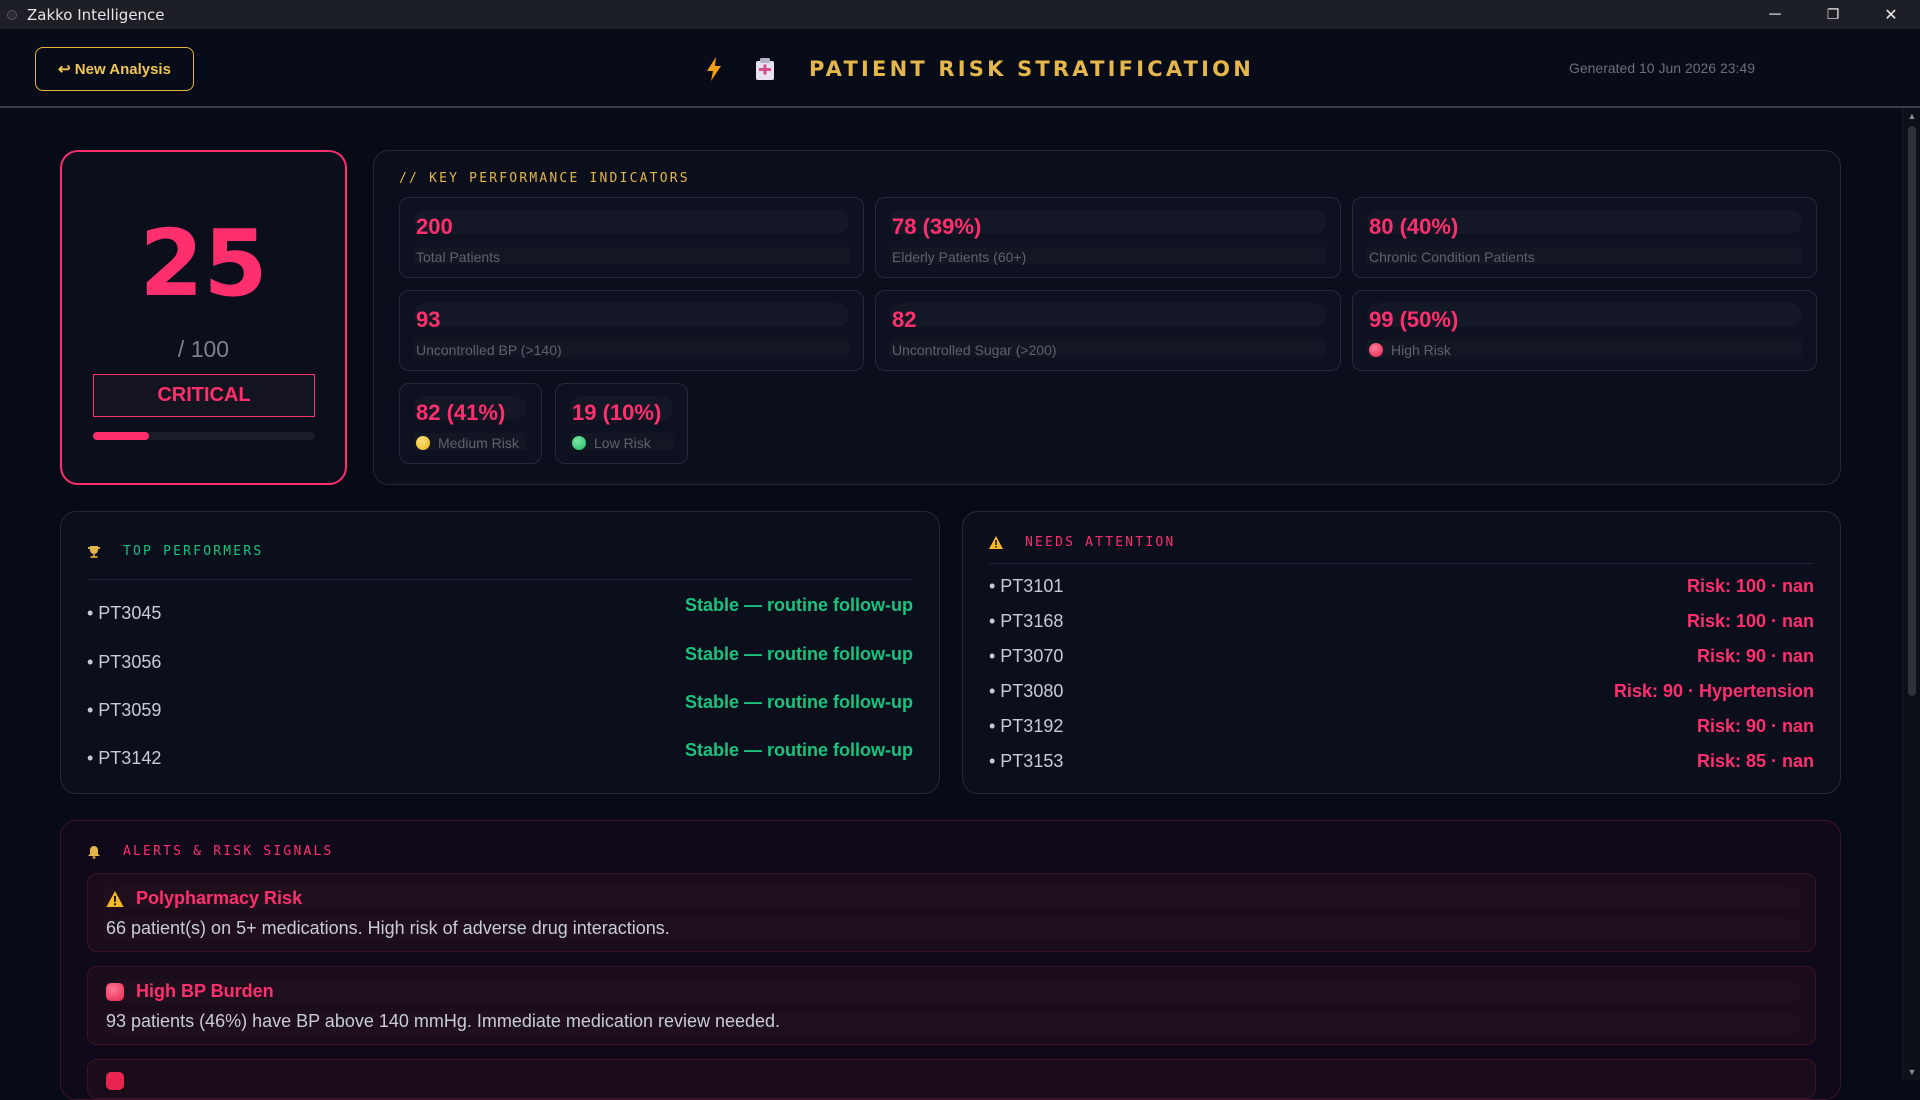 This screenshot has width=1920, height=1100. I want to click on list-item: • PT3142 Stable — routine follow-up, so click(500, 755).